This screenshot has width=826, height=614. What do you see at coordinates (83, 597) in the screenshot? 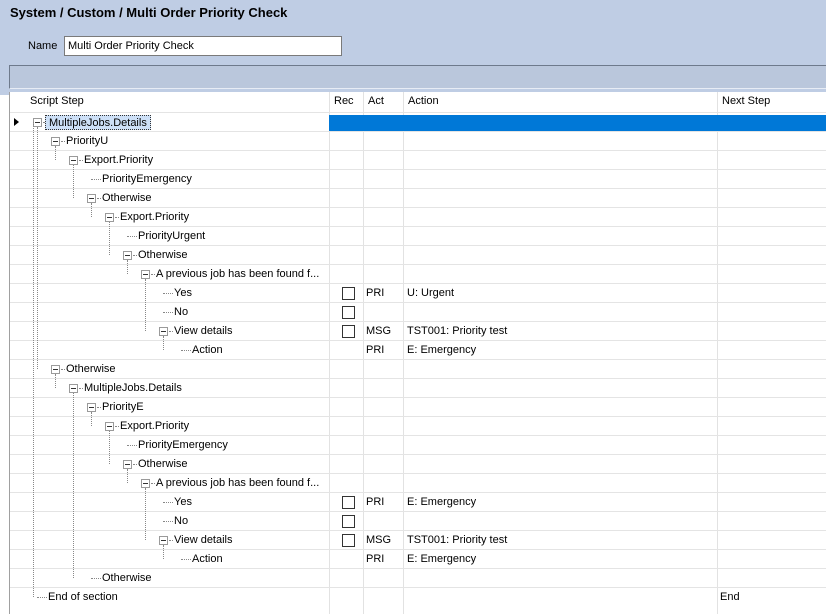
I see `script-step-label: End of section` at bounding box center [83, 597].